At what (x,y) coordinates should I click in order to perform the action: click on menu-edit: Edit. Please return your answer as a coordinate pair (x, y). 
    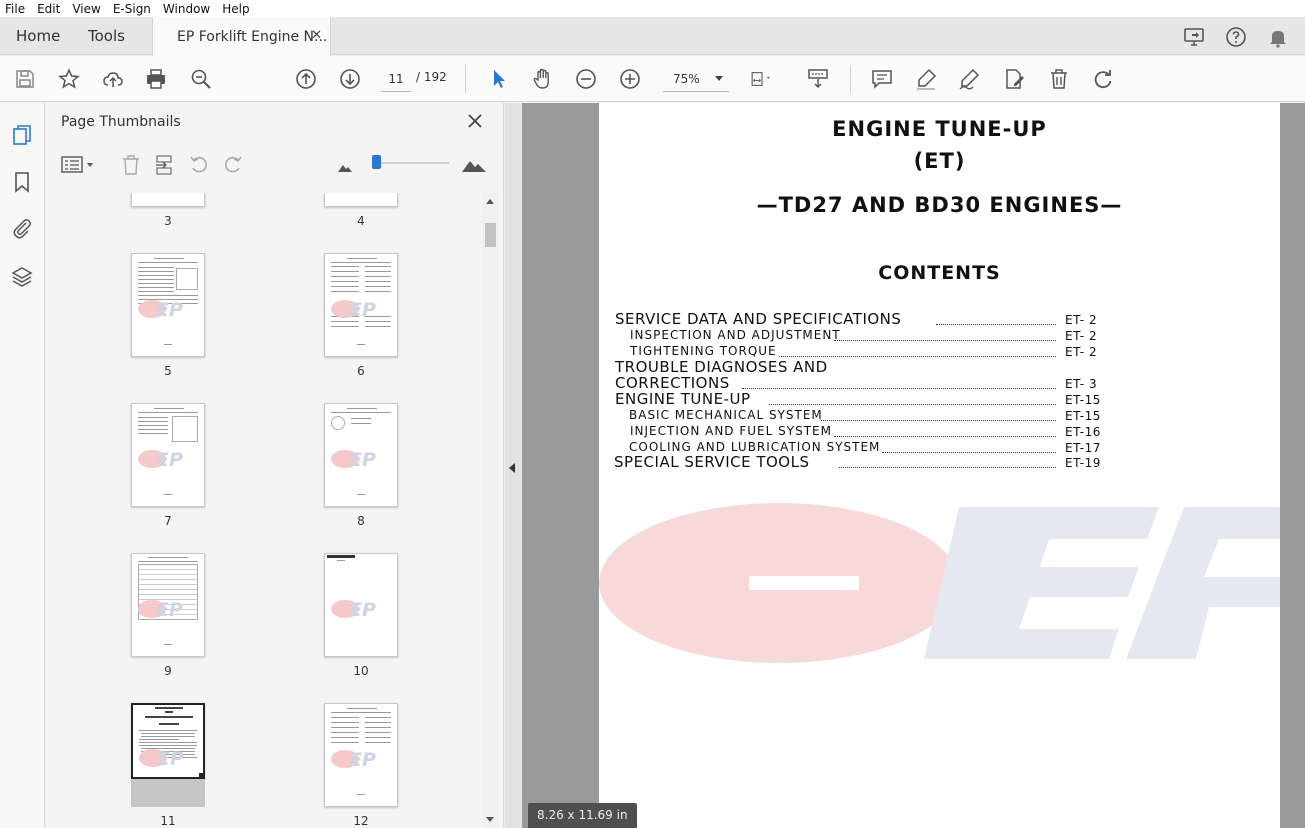
    Looking at the image, I should click on (48, 9).